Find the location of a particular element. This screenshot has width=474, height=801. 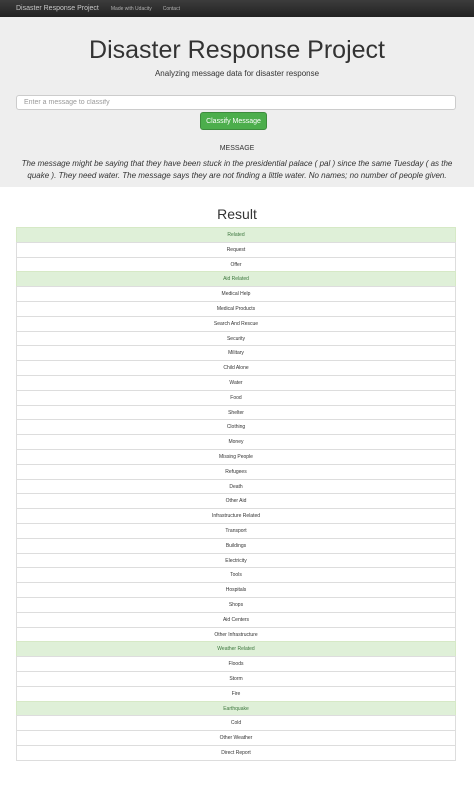

category-item-search-and-rescue: Search And Rescue is located at coordinates (236, 323).